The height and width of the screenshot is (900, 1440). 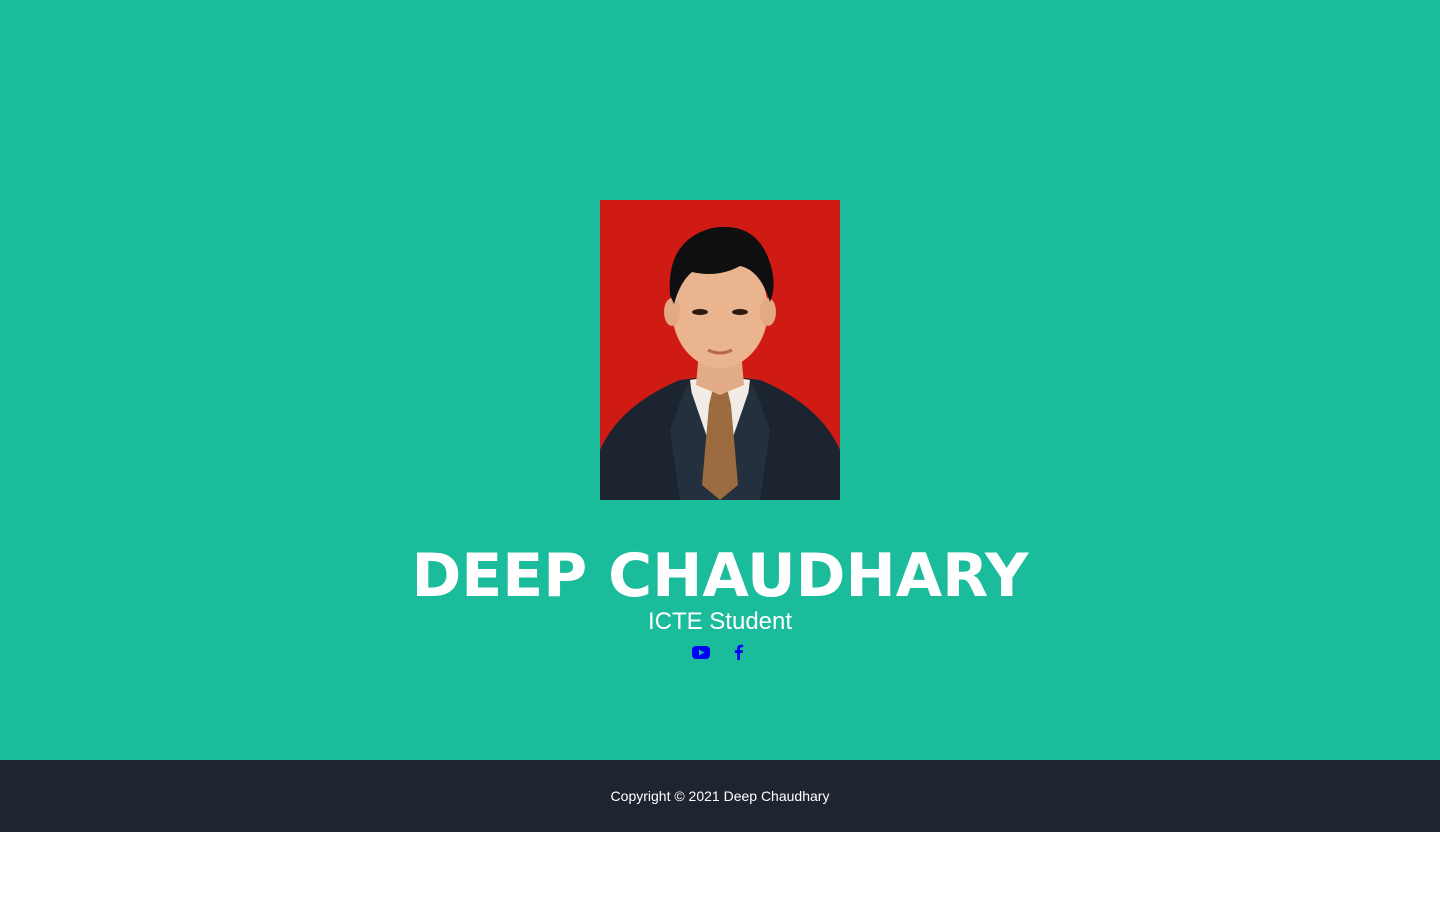 What do you see at coordinates (720, 621) in the screenshot?
I see `profile-role: ICTE Student` at bounding box center [720, 621].